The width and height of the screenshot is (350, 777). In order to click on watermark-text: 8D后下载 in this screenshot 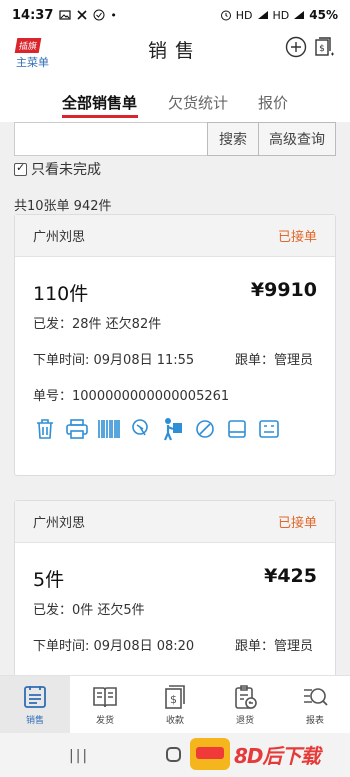, I will do `click(277, 755)`.